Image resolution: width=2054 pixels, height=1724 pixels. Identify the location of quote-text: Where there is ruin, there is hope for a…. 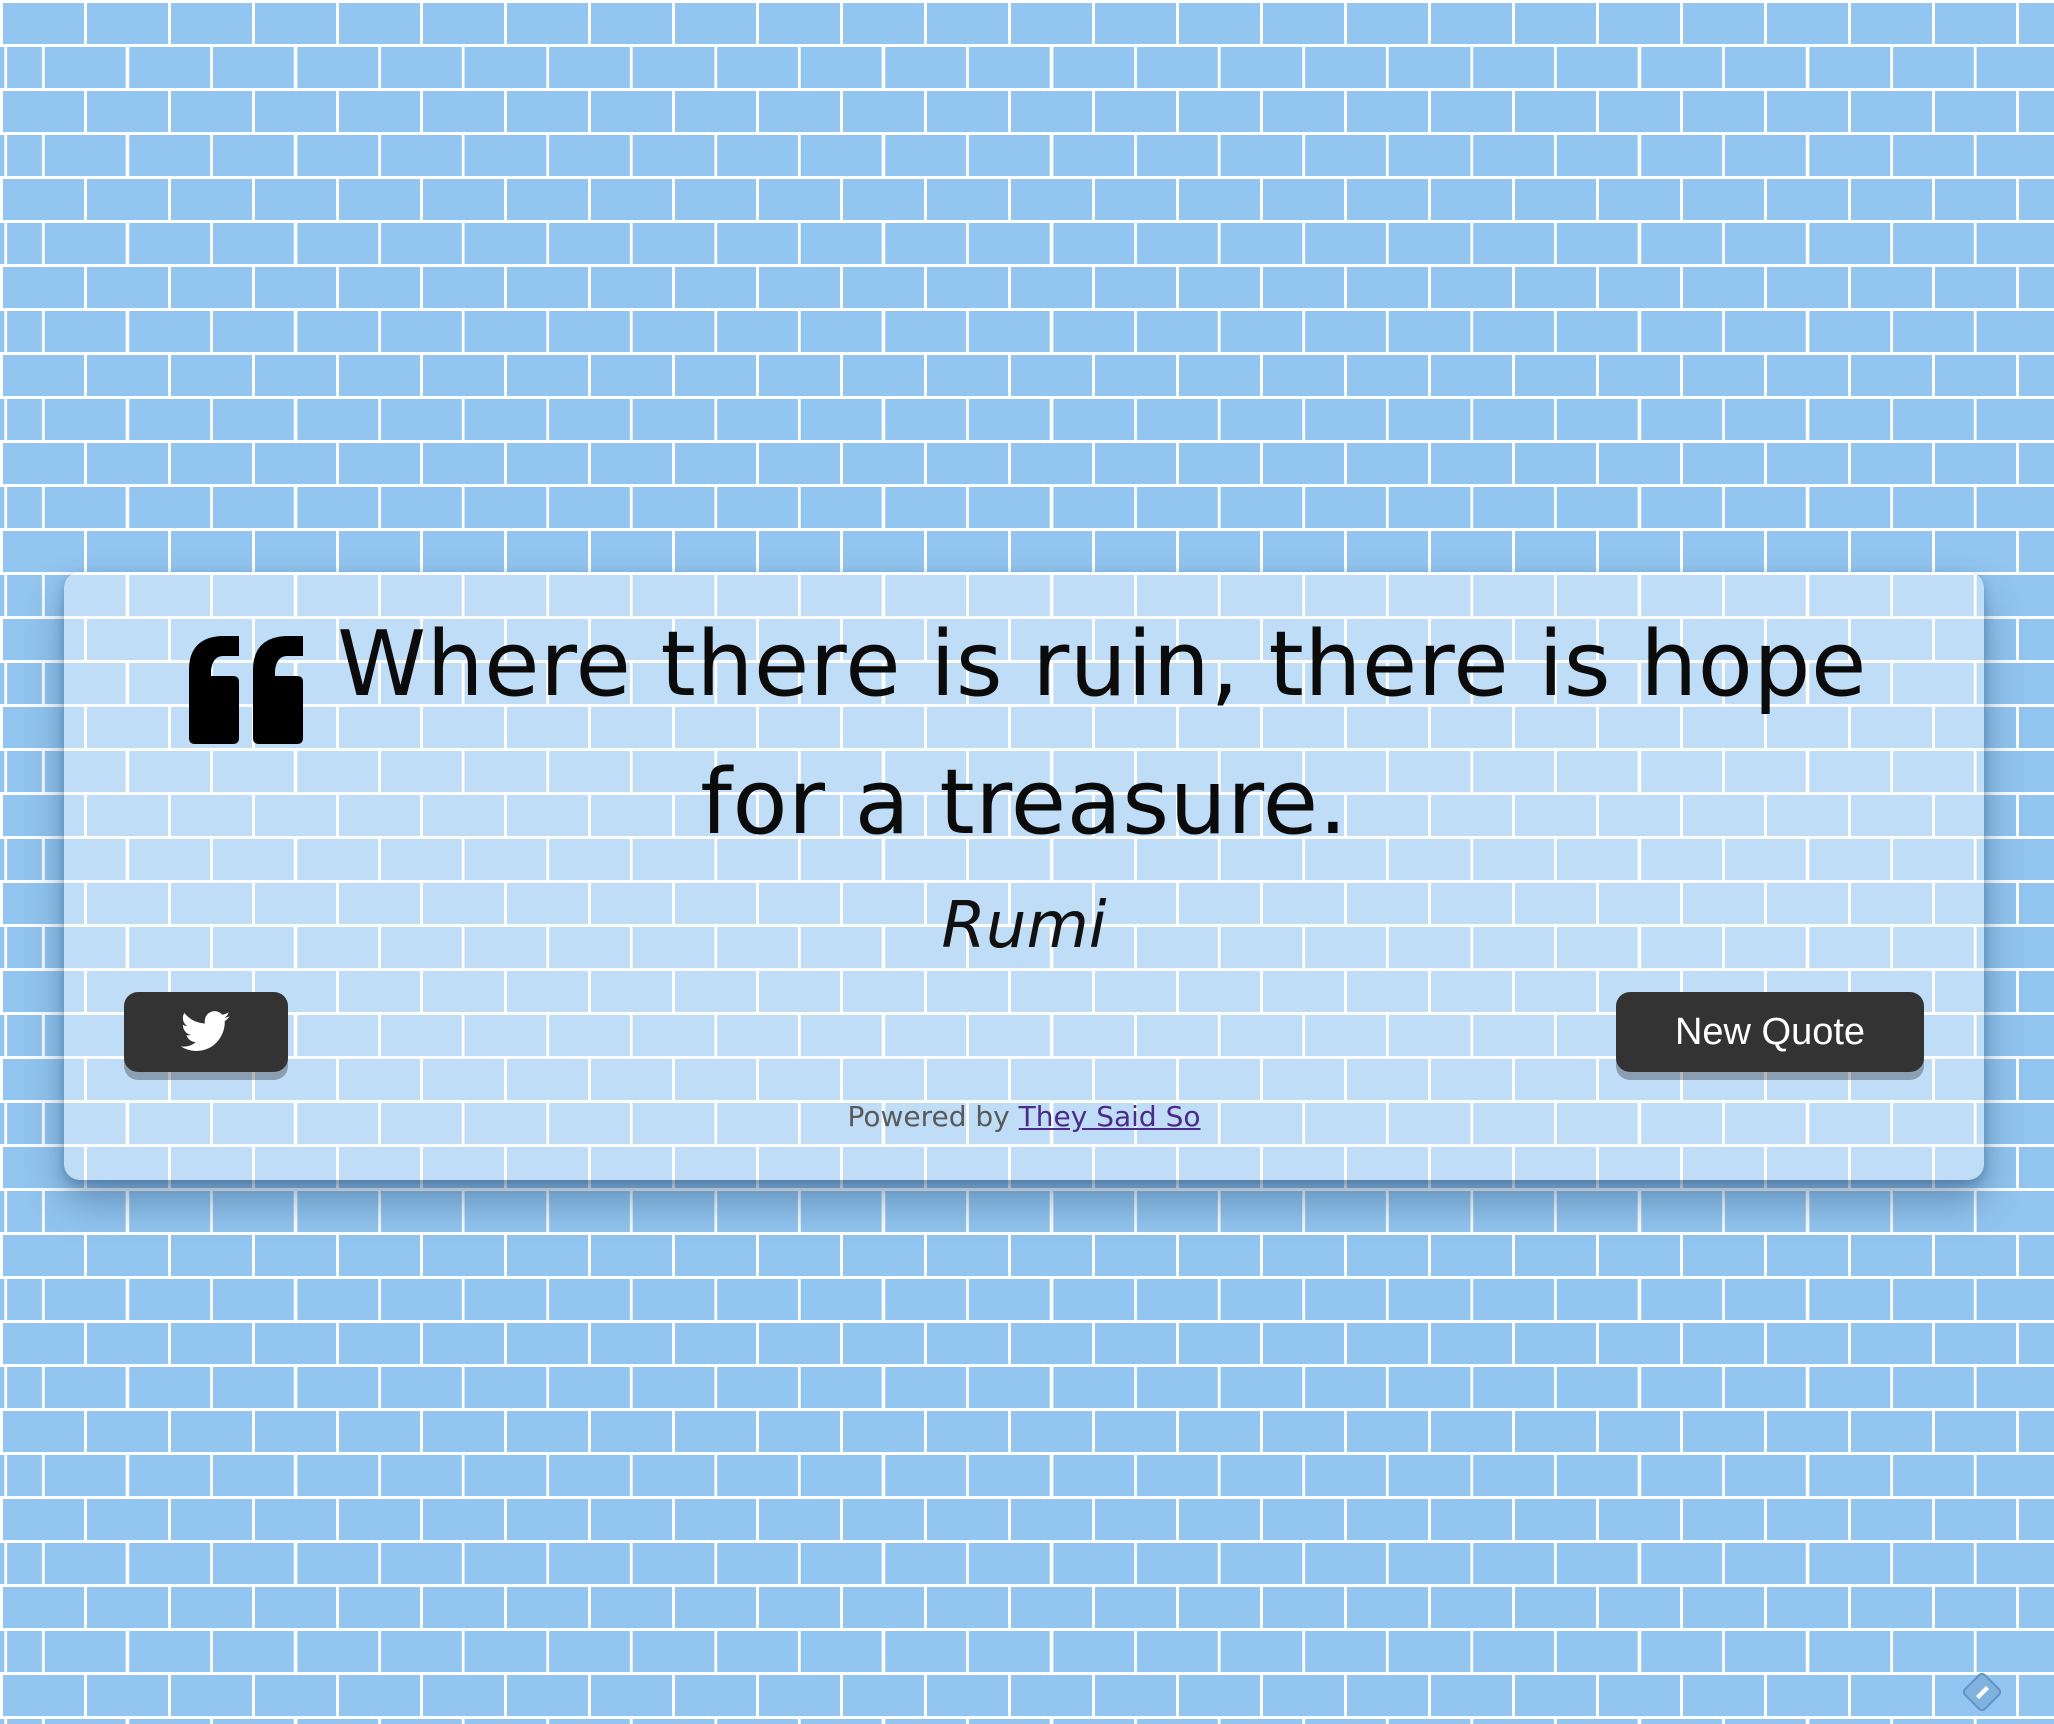
(1102, 733).